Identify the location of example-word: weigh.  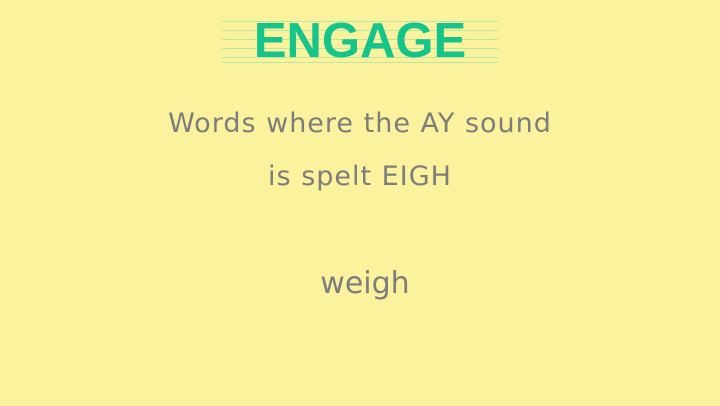
(365, 283).